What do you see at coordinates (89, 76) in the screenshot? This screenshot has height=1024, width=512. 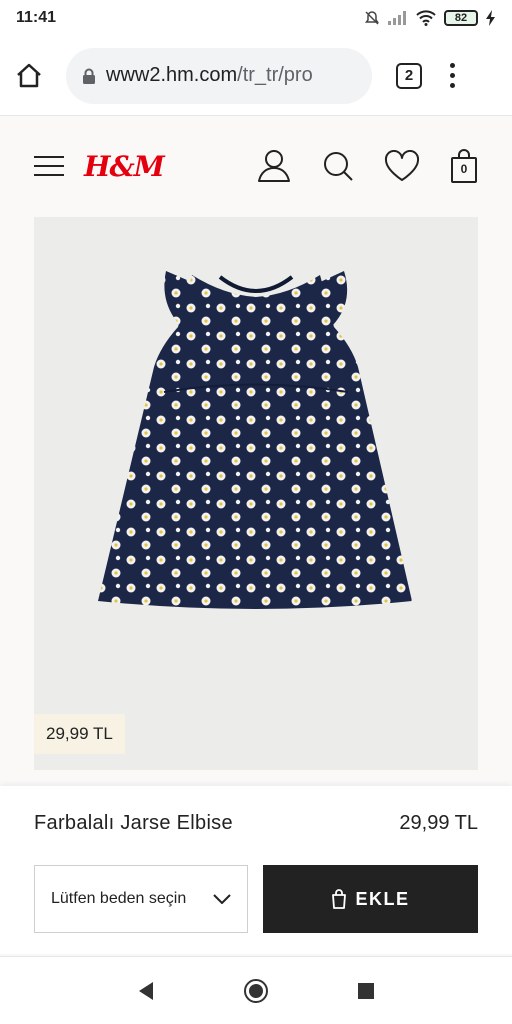 I see `lock-icon` at bounding box center [89, 76].